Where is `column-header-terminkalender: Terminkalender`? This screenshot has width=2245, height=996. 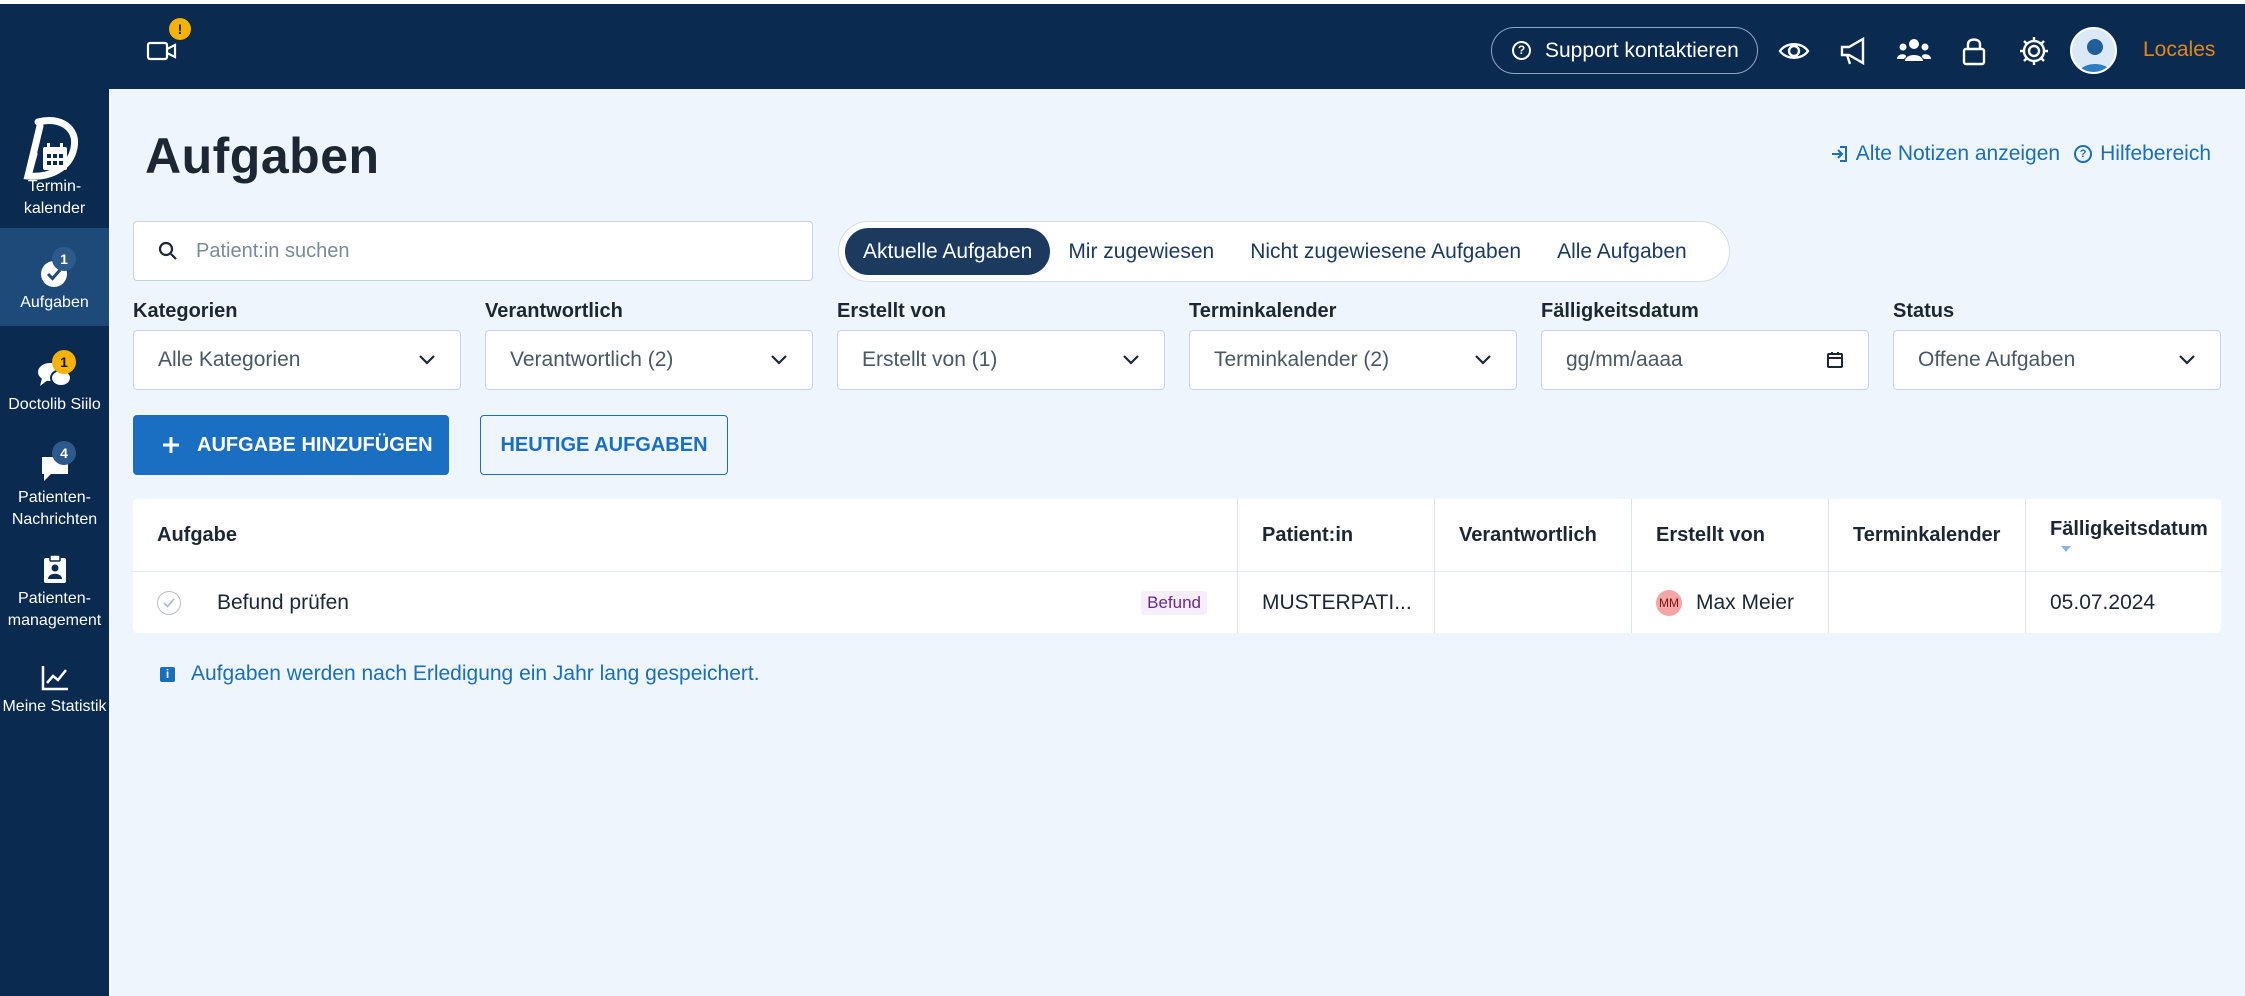 column-header-terminkalender: Terminkalender is located at coordinates (1927, 535).